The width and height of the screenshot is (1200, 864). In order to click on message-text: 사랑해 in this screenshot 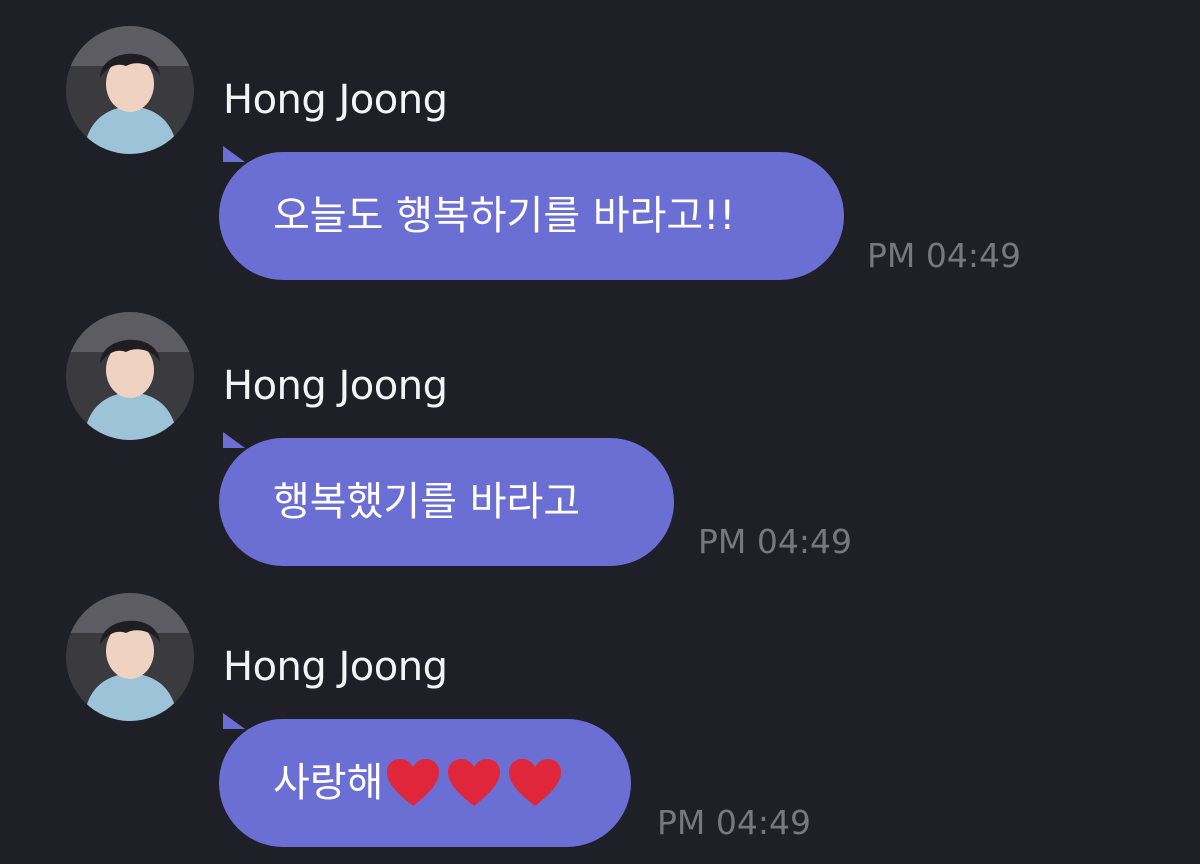, I will do `click(328, 783)`.